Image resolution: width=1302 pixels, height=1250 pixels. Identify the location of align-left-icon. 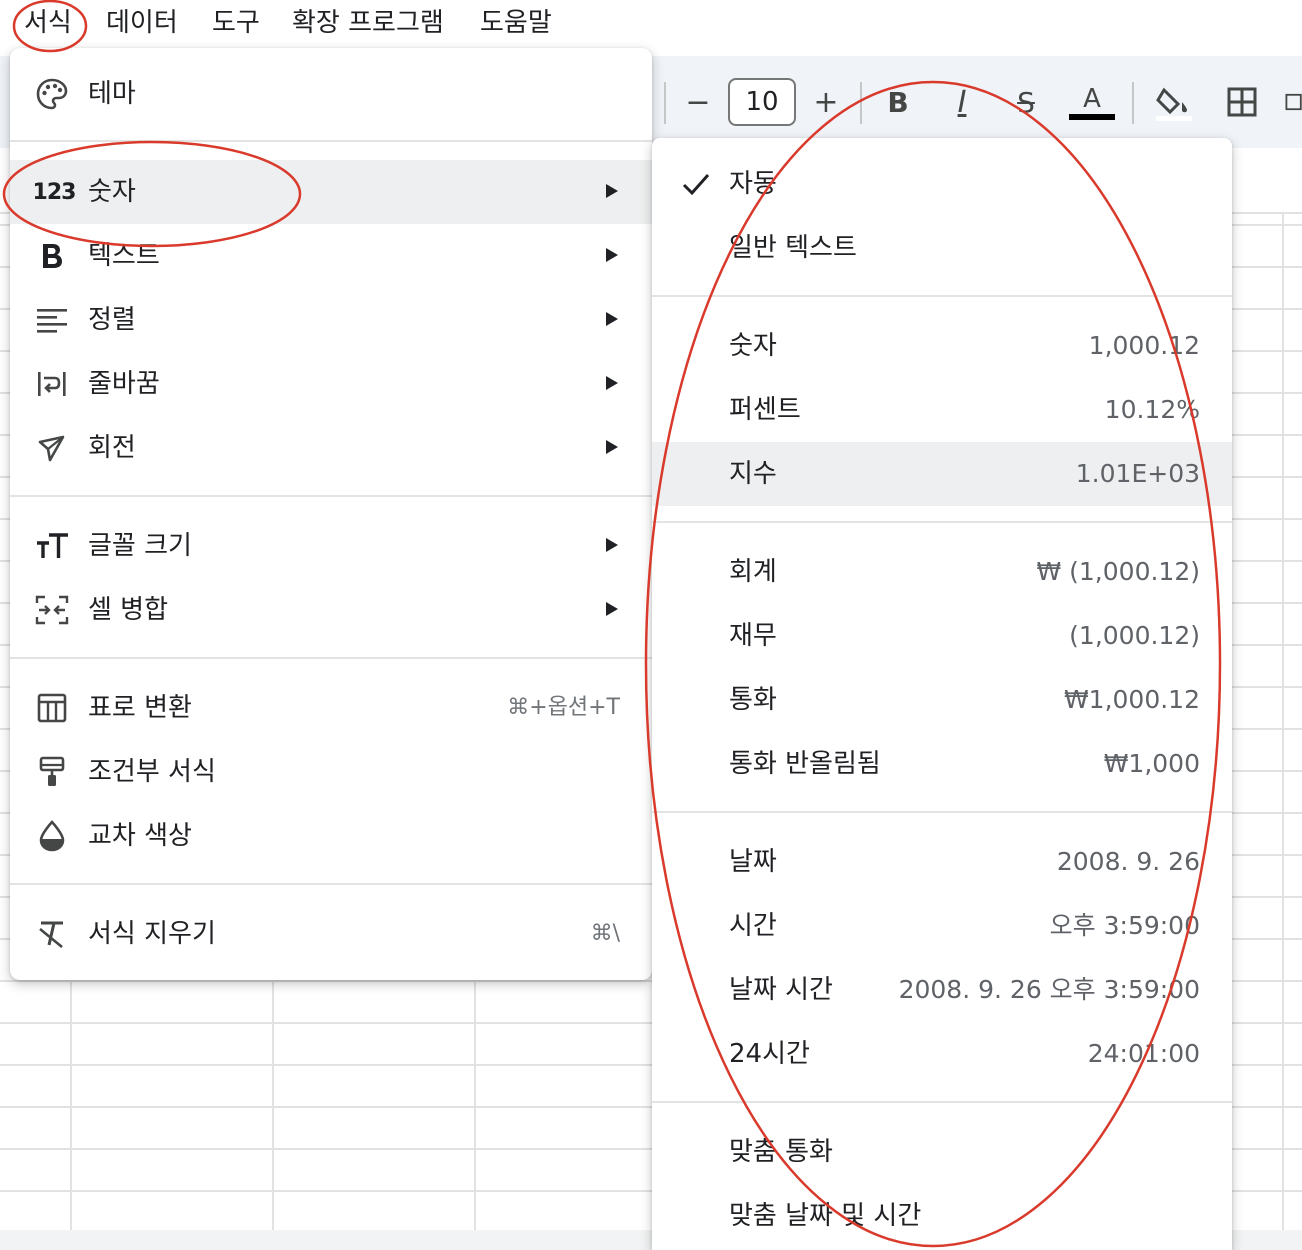
(52, 320).